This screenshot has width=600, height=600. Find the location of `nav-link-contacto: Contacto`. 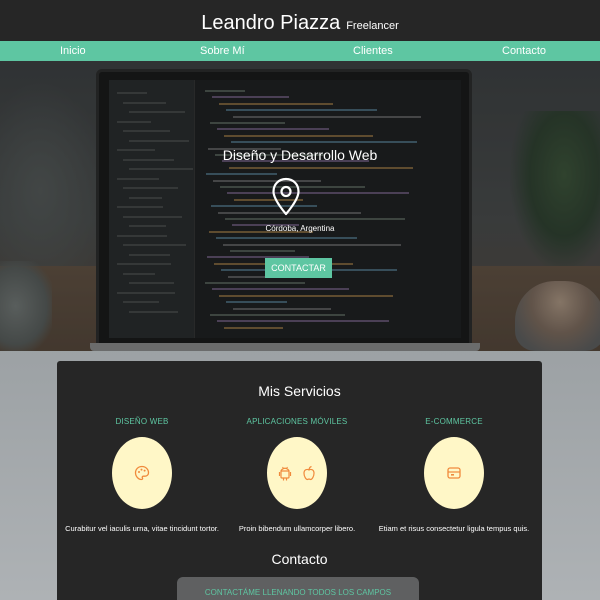

nav-link-contacto: Contacto is located at coordinates (524, 51).